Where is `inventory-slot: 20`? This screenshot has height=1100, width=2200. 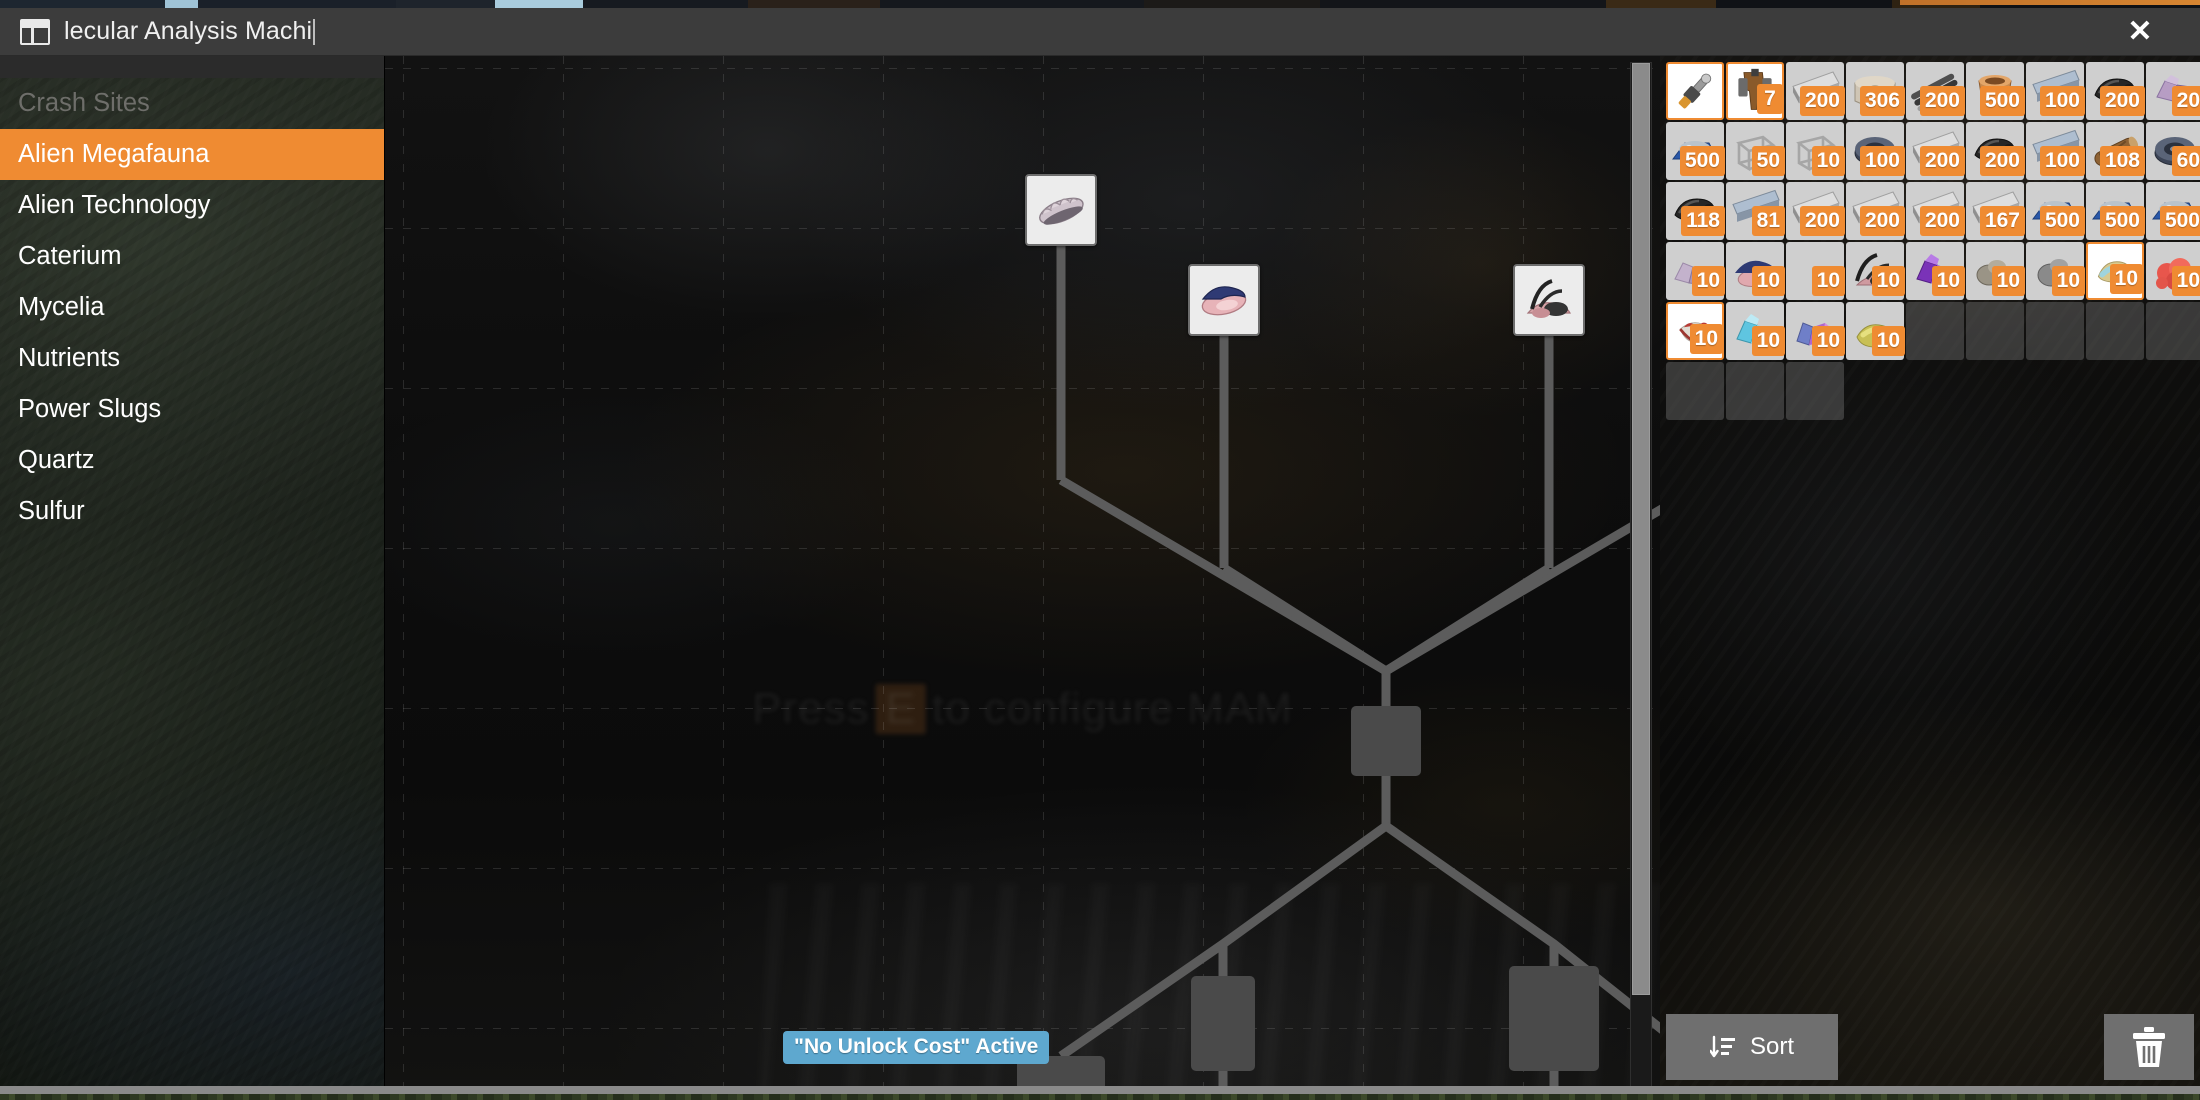
inventory-slot: 20 is located at coordinates (2173, 91).